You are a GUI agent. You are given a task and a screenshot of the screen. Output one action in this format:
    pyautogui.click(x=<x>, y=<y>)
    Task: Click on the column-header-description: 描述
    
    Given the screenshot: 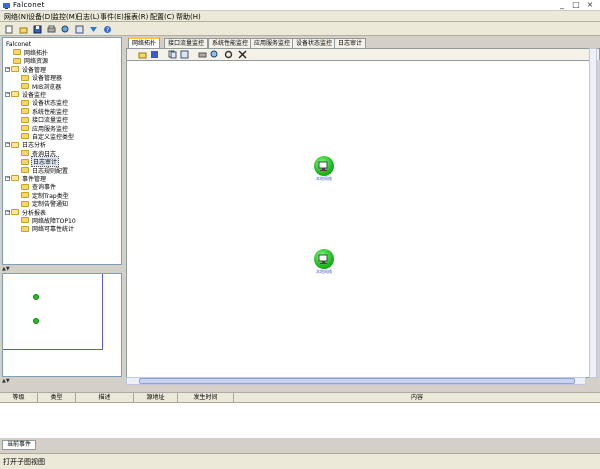 What is the action you would take?
    pyautogui.click(x=105, y=398)
    